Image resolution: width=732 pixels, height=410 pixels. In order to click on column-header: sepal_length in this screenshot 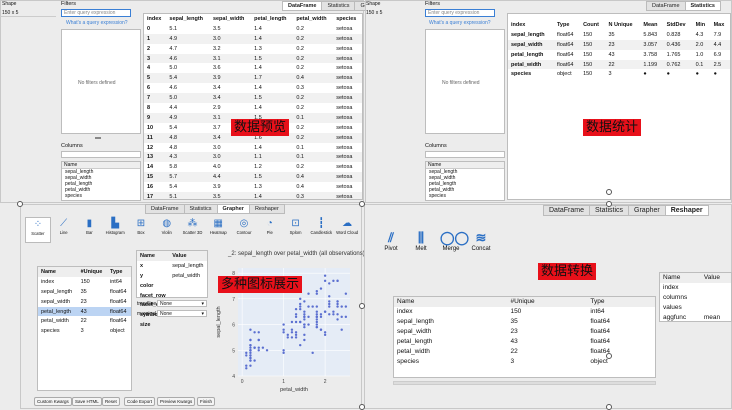, I will do `click(188, 19)`.